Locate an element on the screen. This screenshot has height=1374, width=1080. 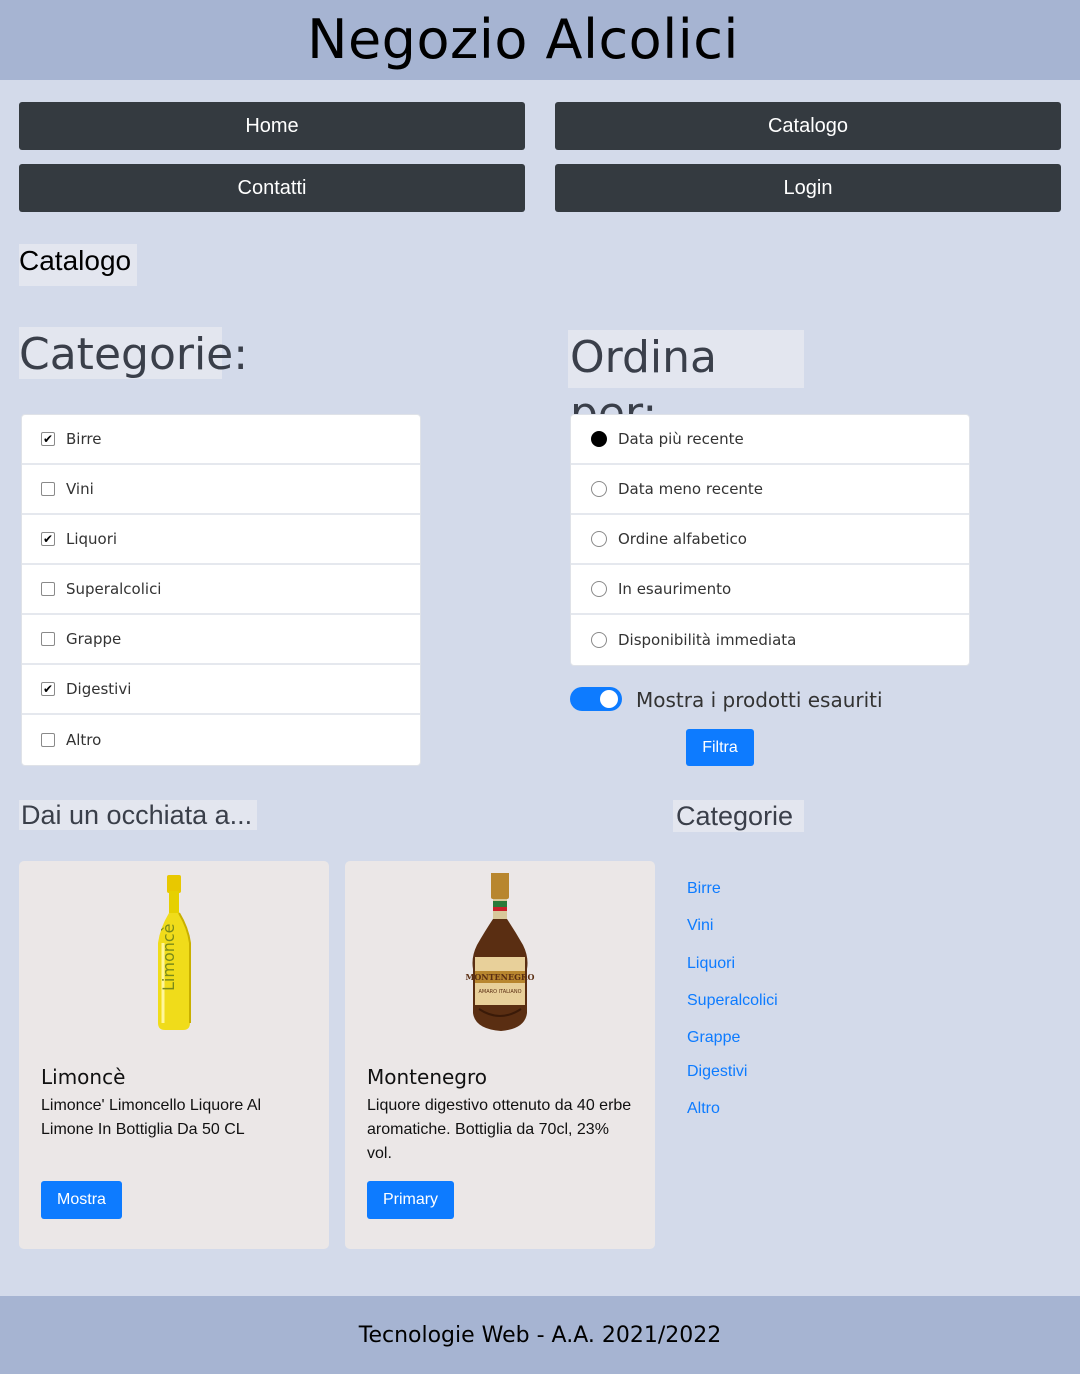
sort-heading: Ordina per: is located at coordinates (686, 384).